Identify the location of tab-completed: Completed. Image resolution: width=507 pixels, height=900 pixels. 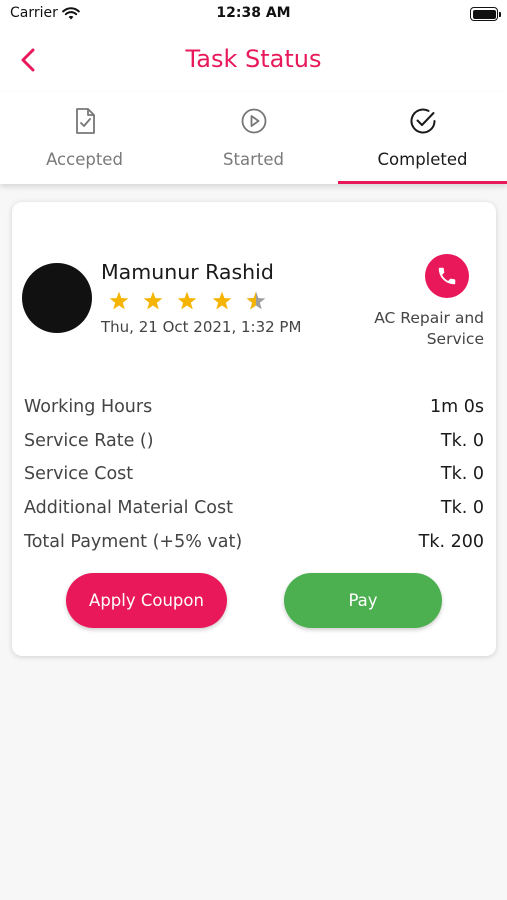
(422, 138).